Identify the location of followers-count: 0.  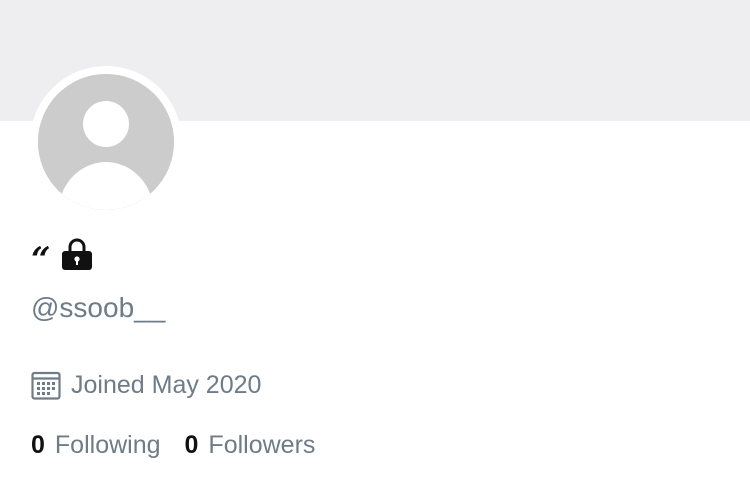
(191, 445).